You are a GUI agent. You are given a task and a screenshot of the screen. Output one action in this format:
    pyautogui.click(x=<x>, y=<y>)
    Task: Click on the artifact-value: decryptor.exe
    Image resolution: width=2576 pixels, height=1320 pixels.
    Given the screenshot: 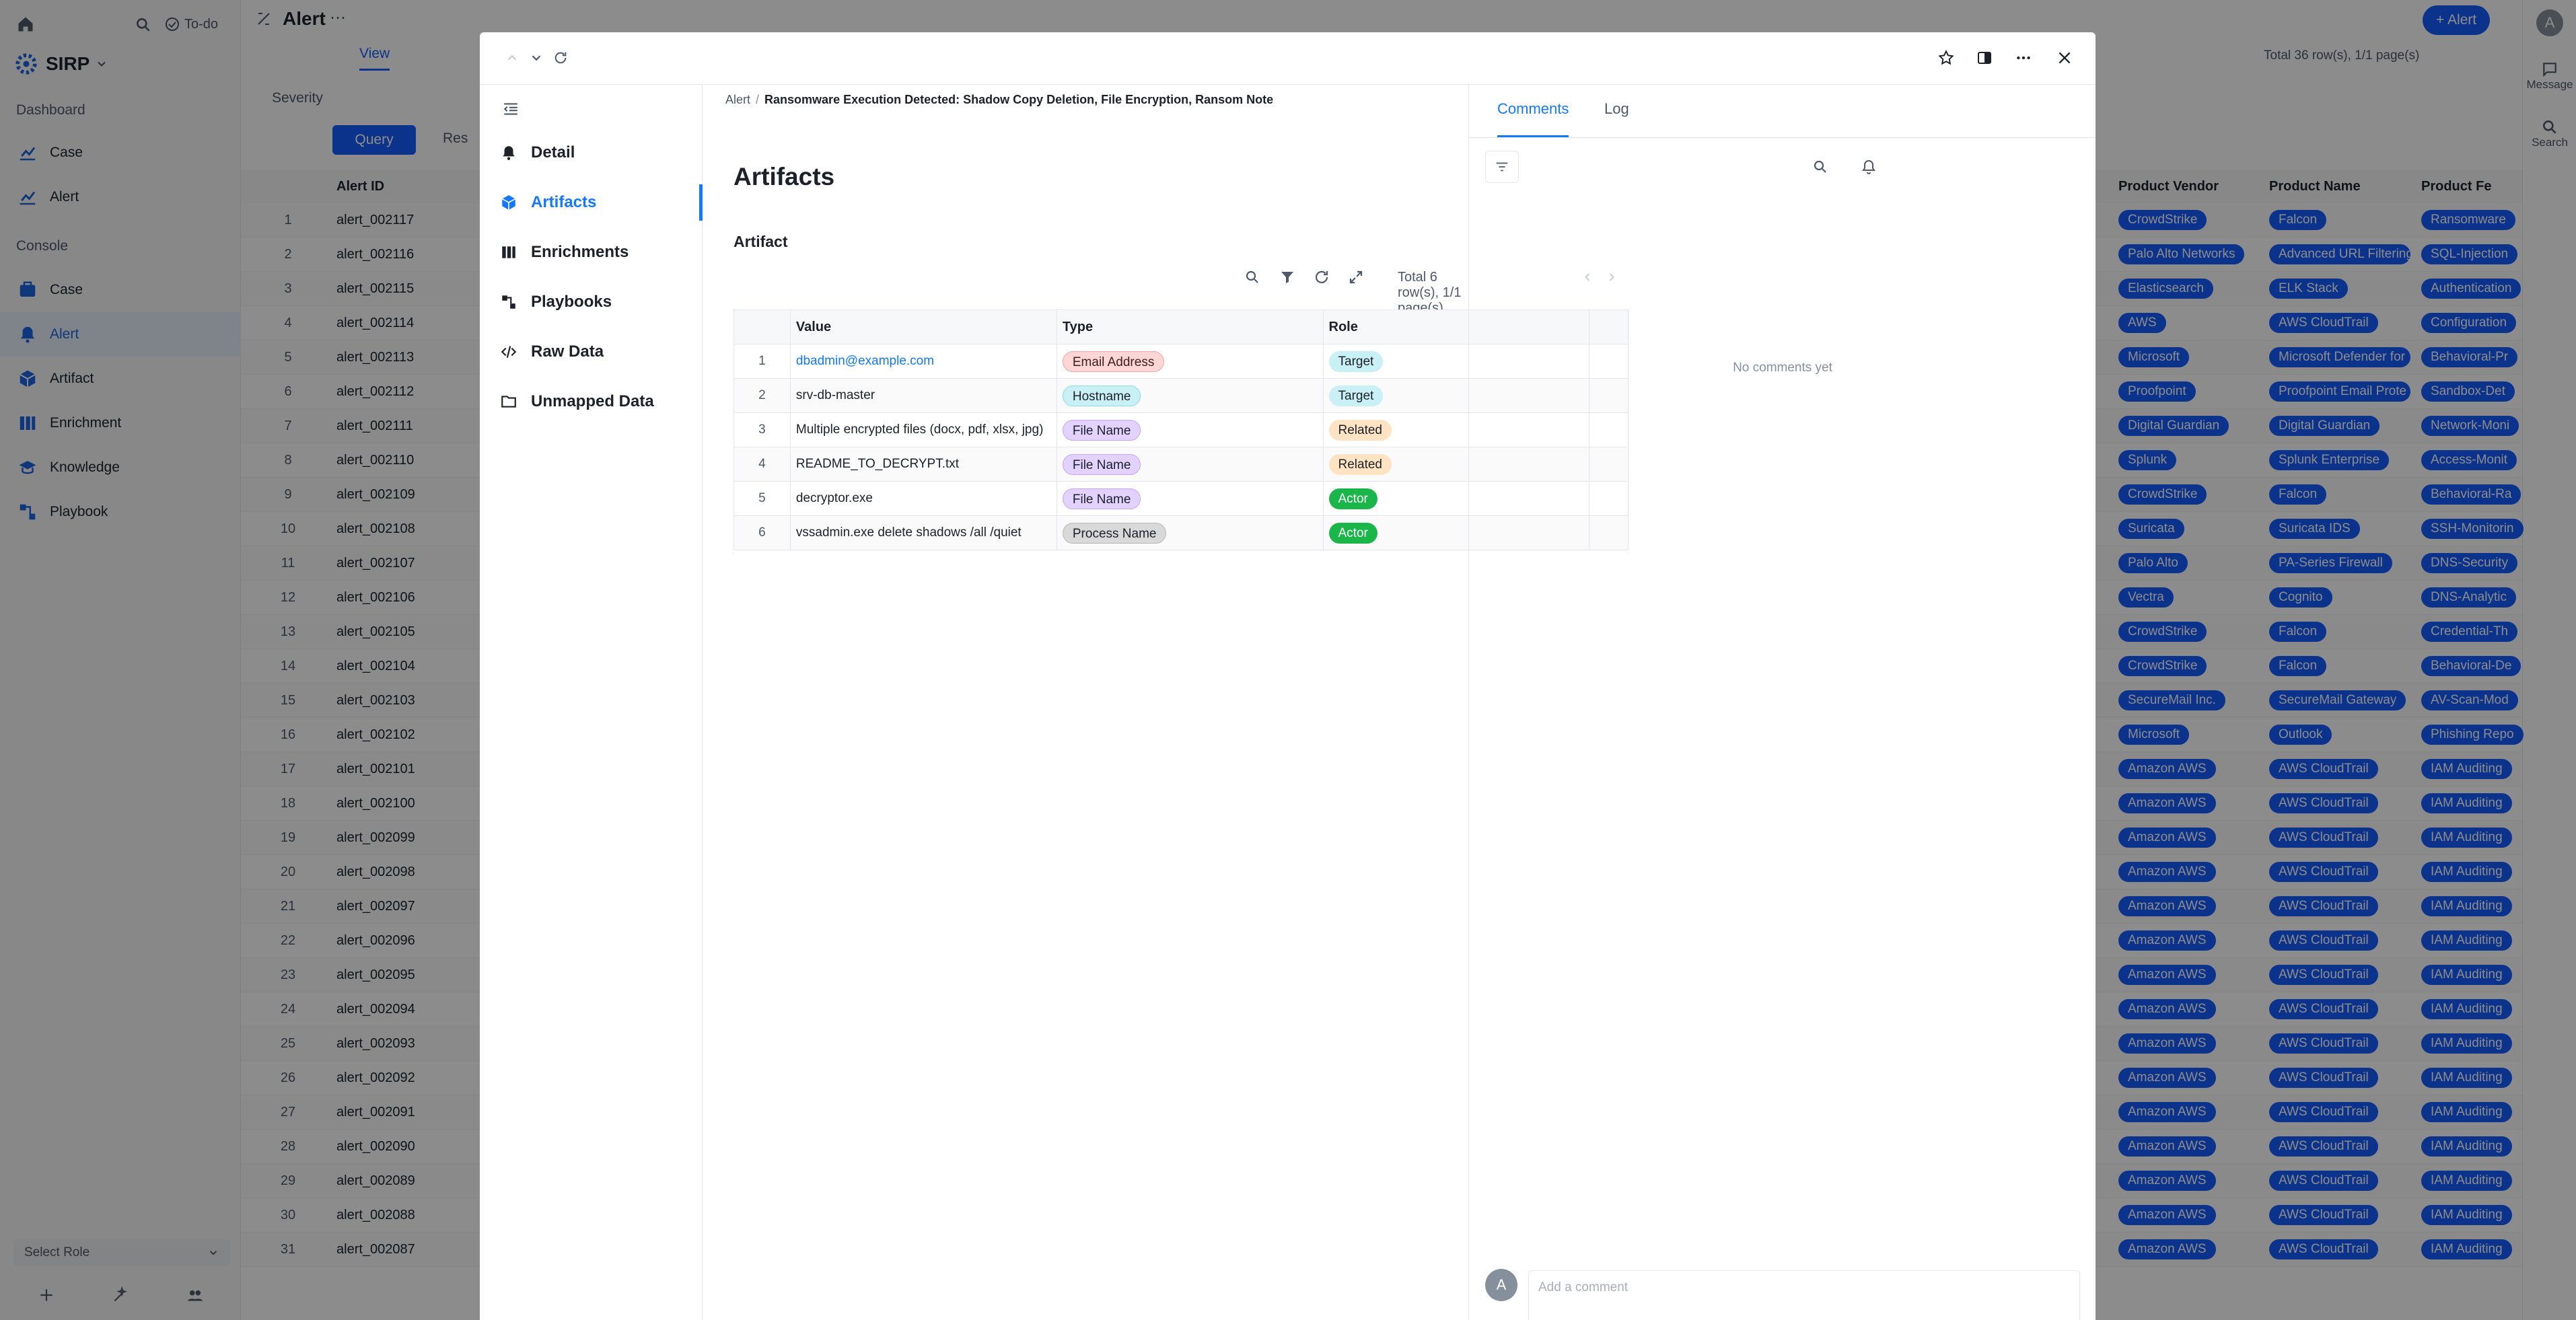 What is the action you would take?
    pyautogui.click(x=923, y=498)
    